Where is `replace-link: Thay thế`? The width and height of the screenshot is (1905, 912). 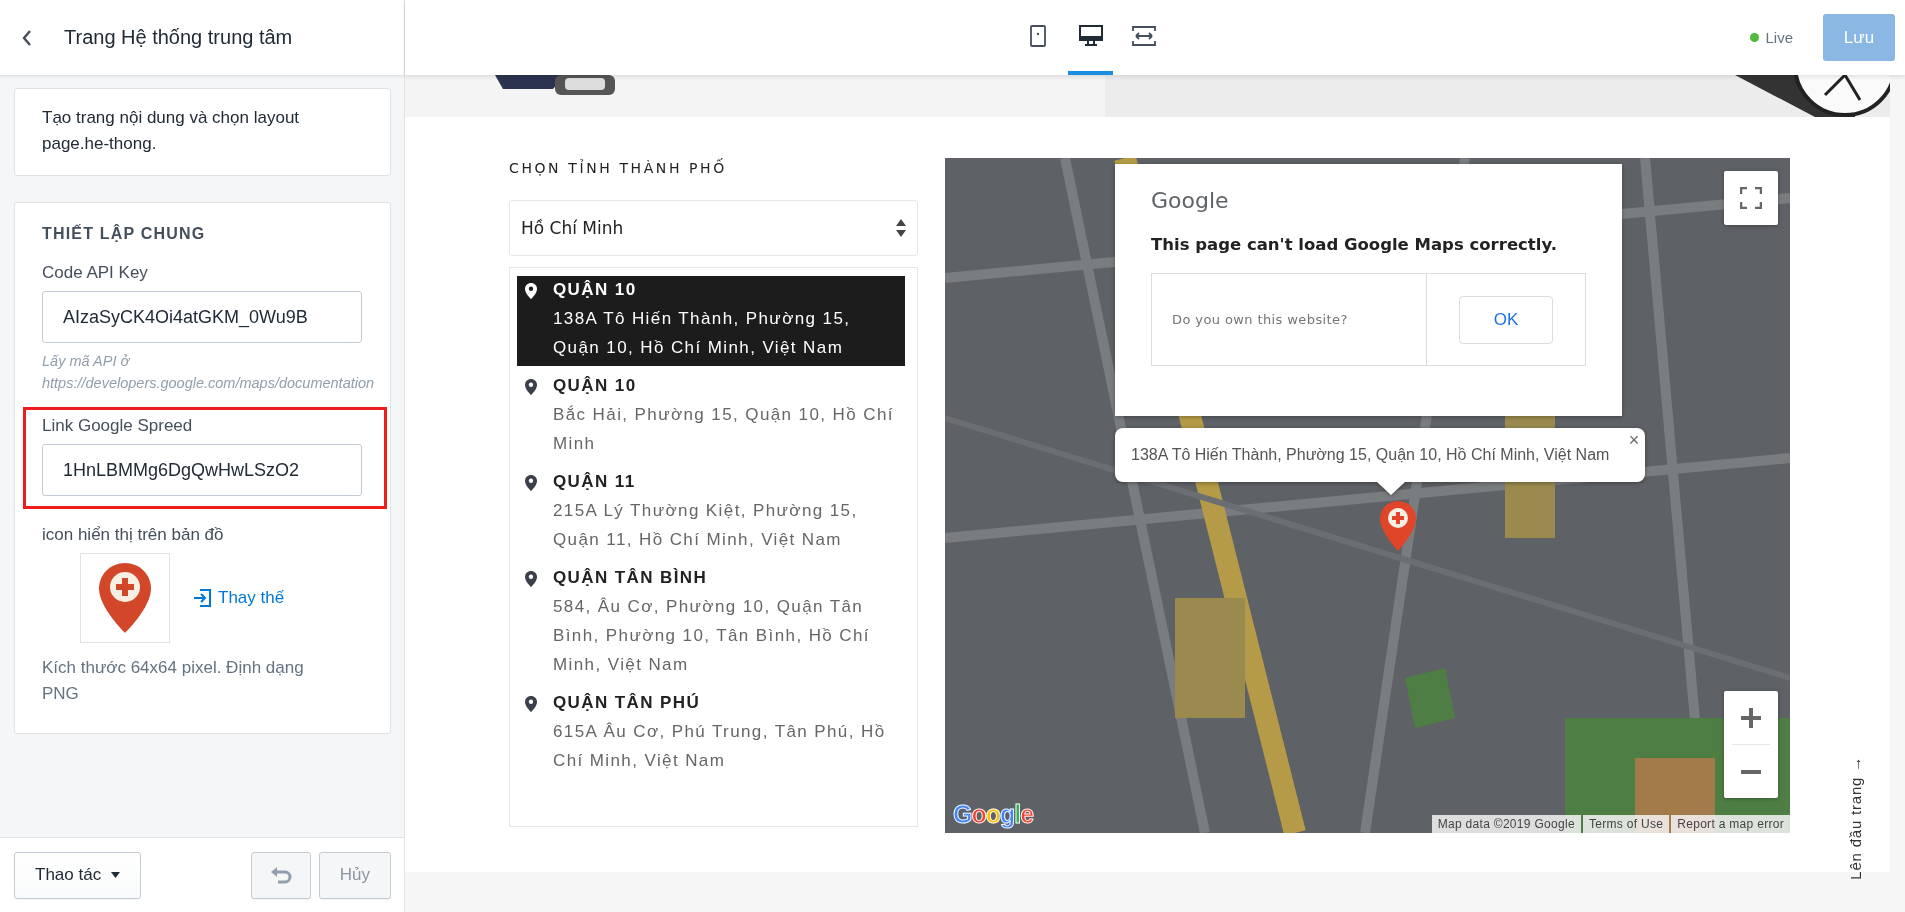 replace-link: Thay thế is located at coordinates (238, 598).